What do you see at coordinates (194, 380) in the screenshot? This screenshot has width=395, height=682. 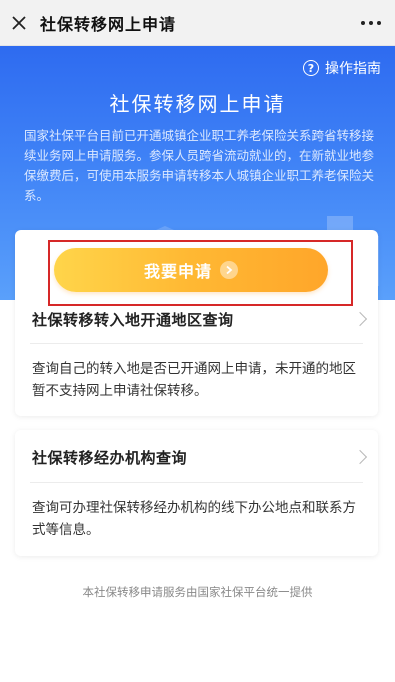 I see `section-description-region-query: 查询自己的转入地是否已开通网上申请，未开通的地区暂不支持网上申请社保转移。` at bounding box center [194, 380].